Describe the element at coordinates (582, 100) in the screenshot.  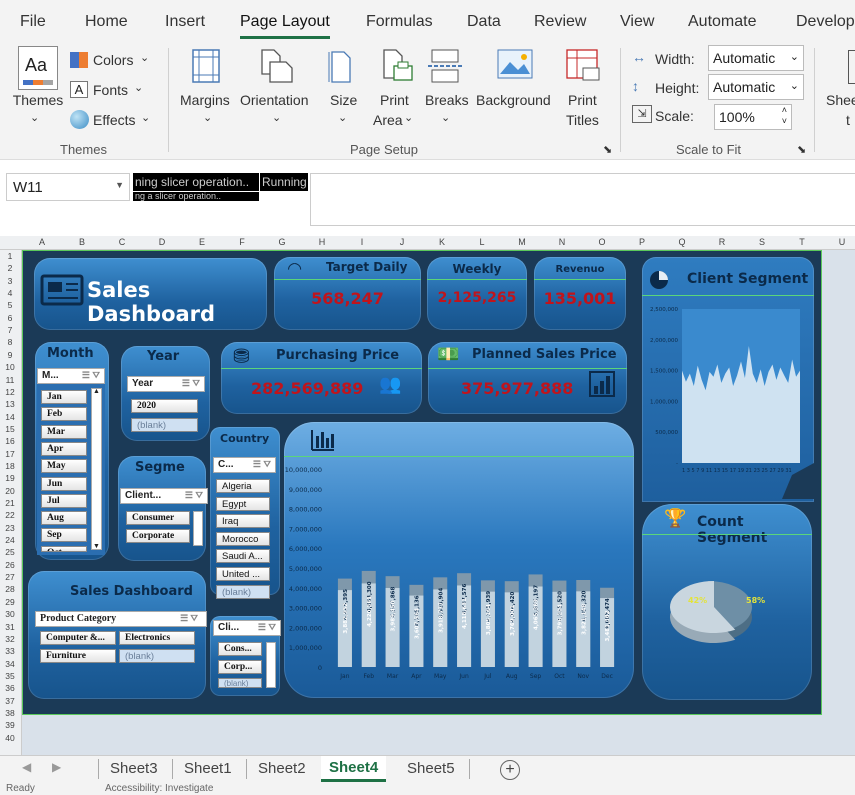
I see `print-titles-button: Print` at that location.